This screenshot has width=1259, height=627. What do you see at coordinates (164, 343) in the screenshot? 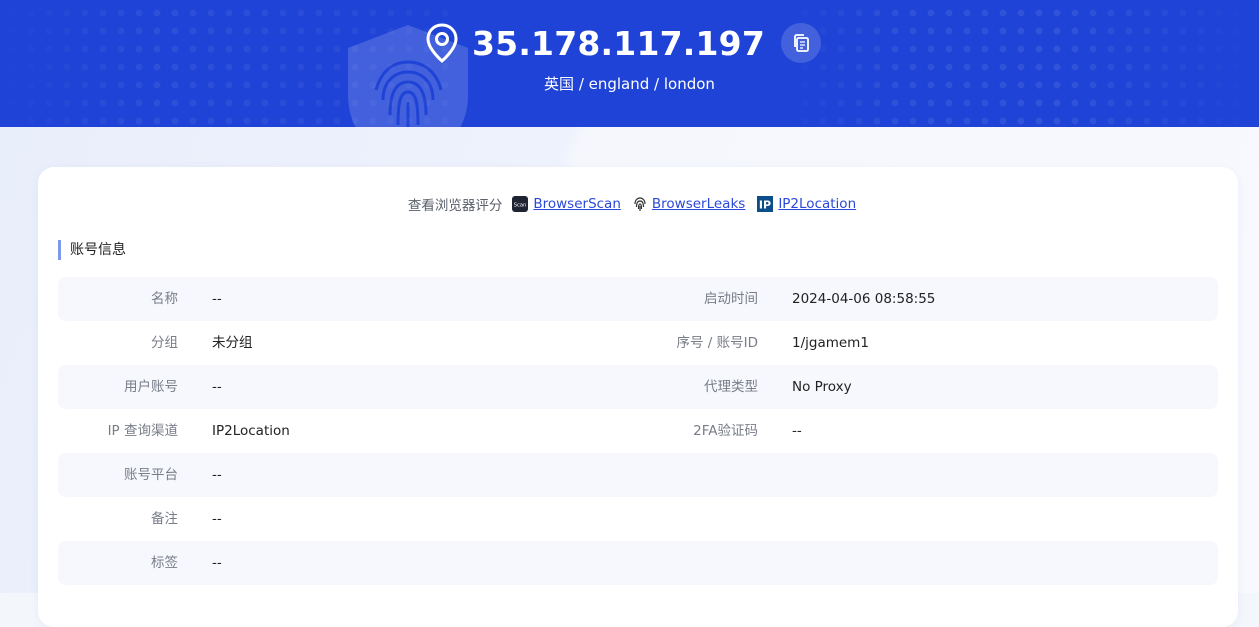
I see `field-label: 分组` at bounding box center [164, 343].